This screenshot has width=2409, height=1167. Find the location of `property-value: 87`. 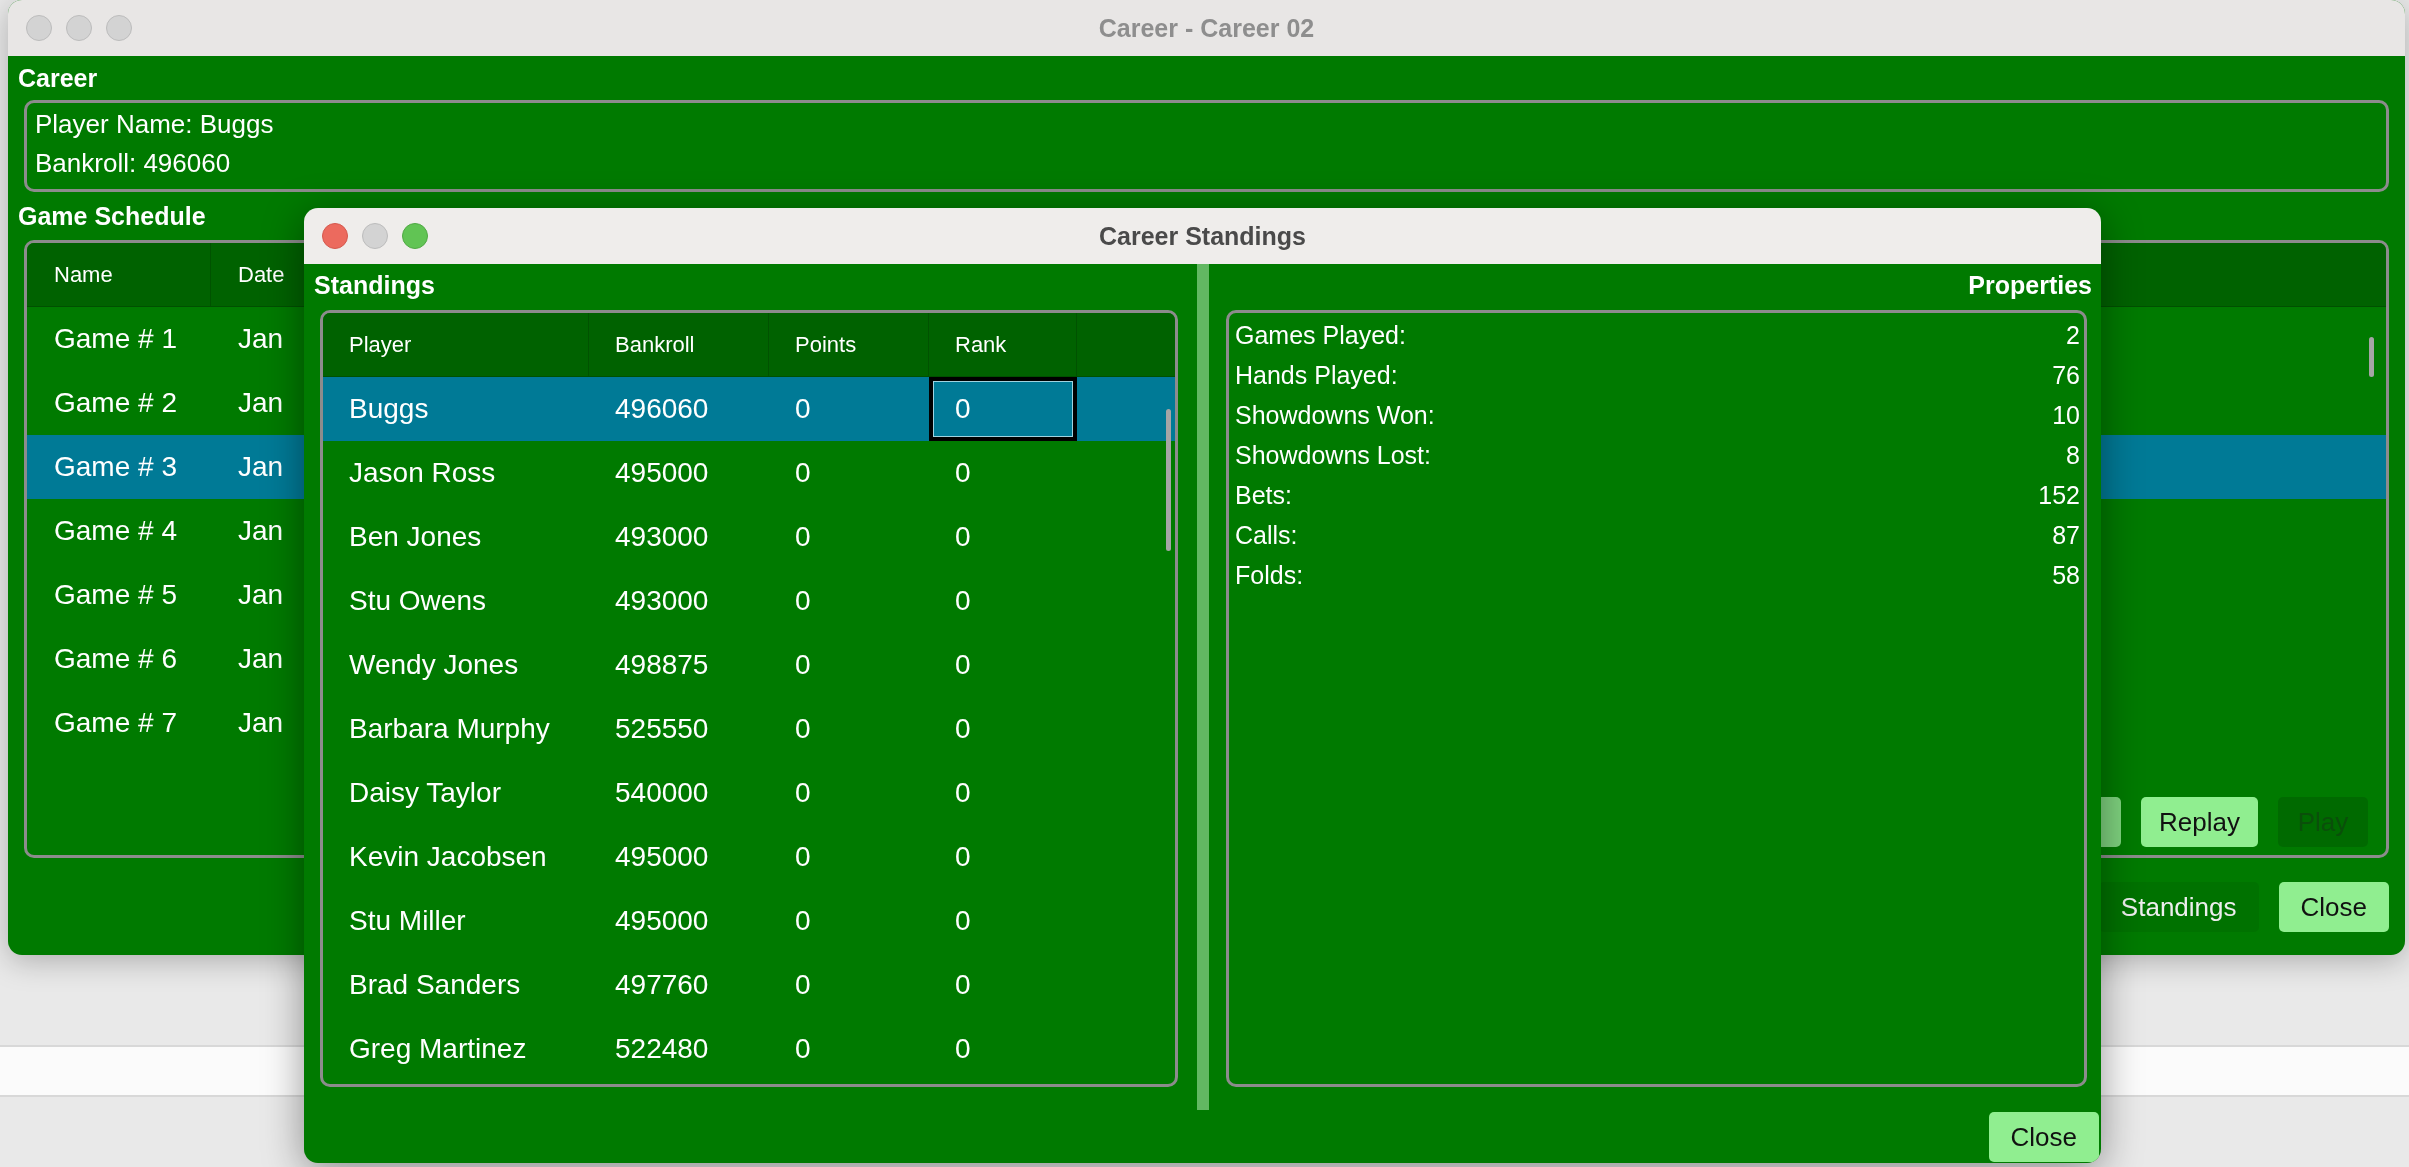

property-value: 87 is located at coordinates (2066, 535).